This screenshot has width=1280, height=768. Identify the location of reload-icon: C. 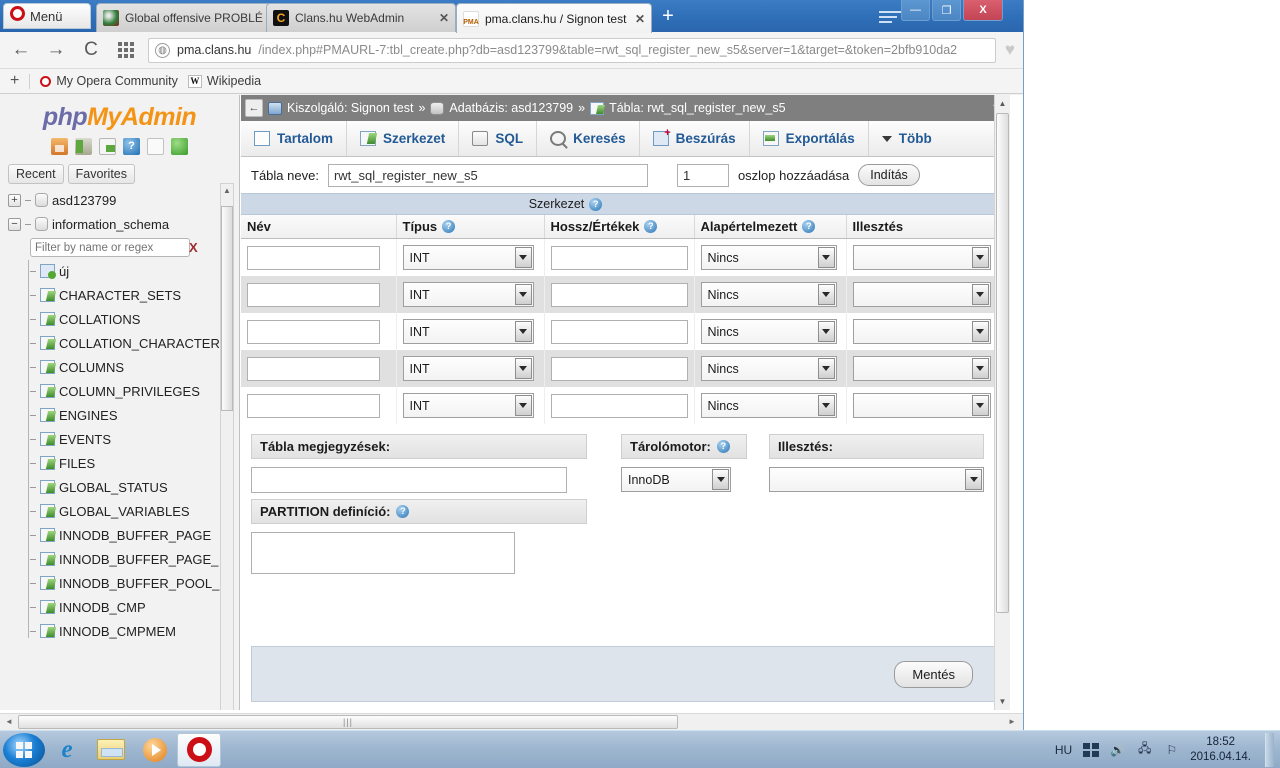
(91, 50).